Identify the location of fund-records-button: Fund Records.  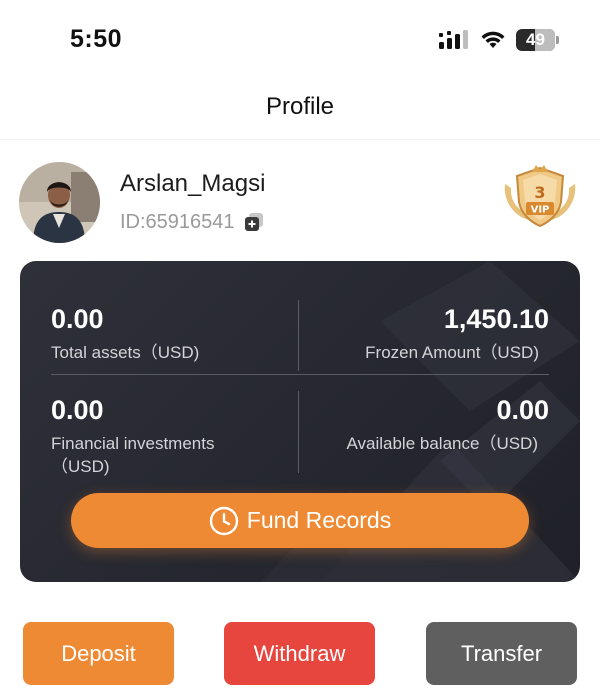
(300, 520).